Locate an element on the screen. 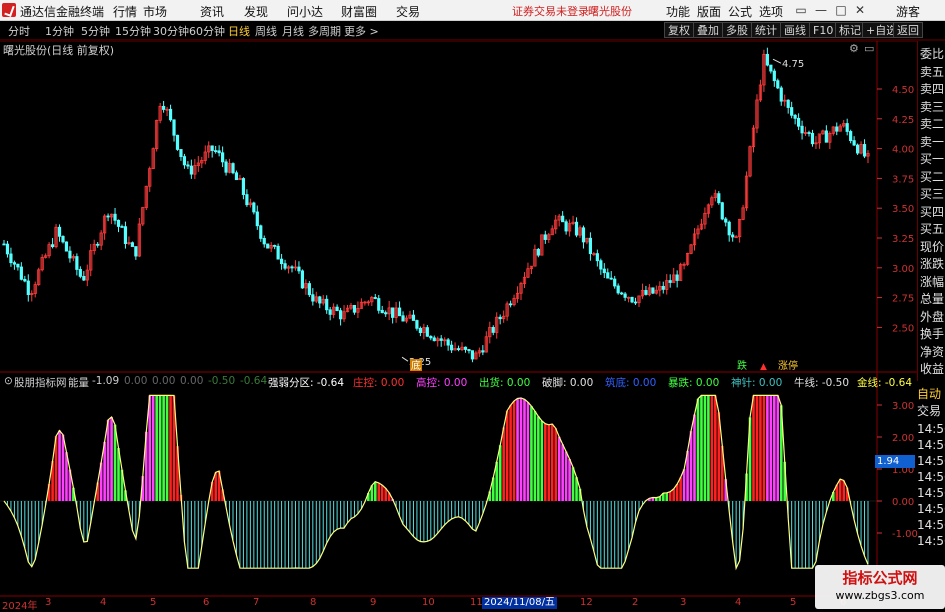 This screenshot has height=612, width=945. bottom-signal-label: 底 is located at coordinates (416, 365).